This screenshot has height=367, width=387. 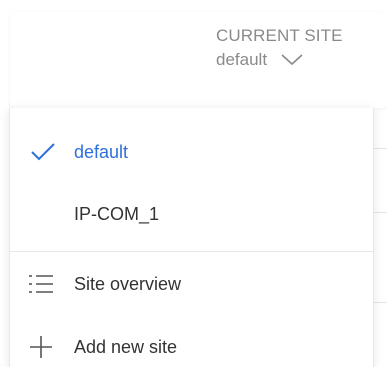 I want to click on site-overview-label: Site overview, so click(x=128, y=283).